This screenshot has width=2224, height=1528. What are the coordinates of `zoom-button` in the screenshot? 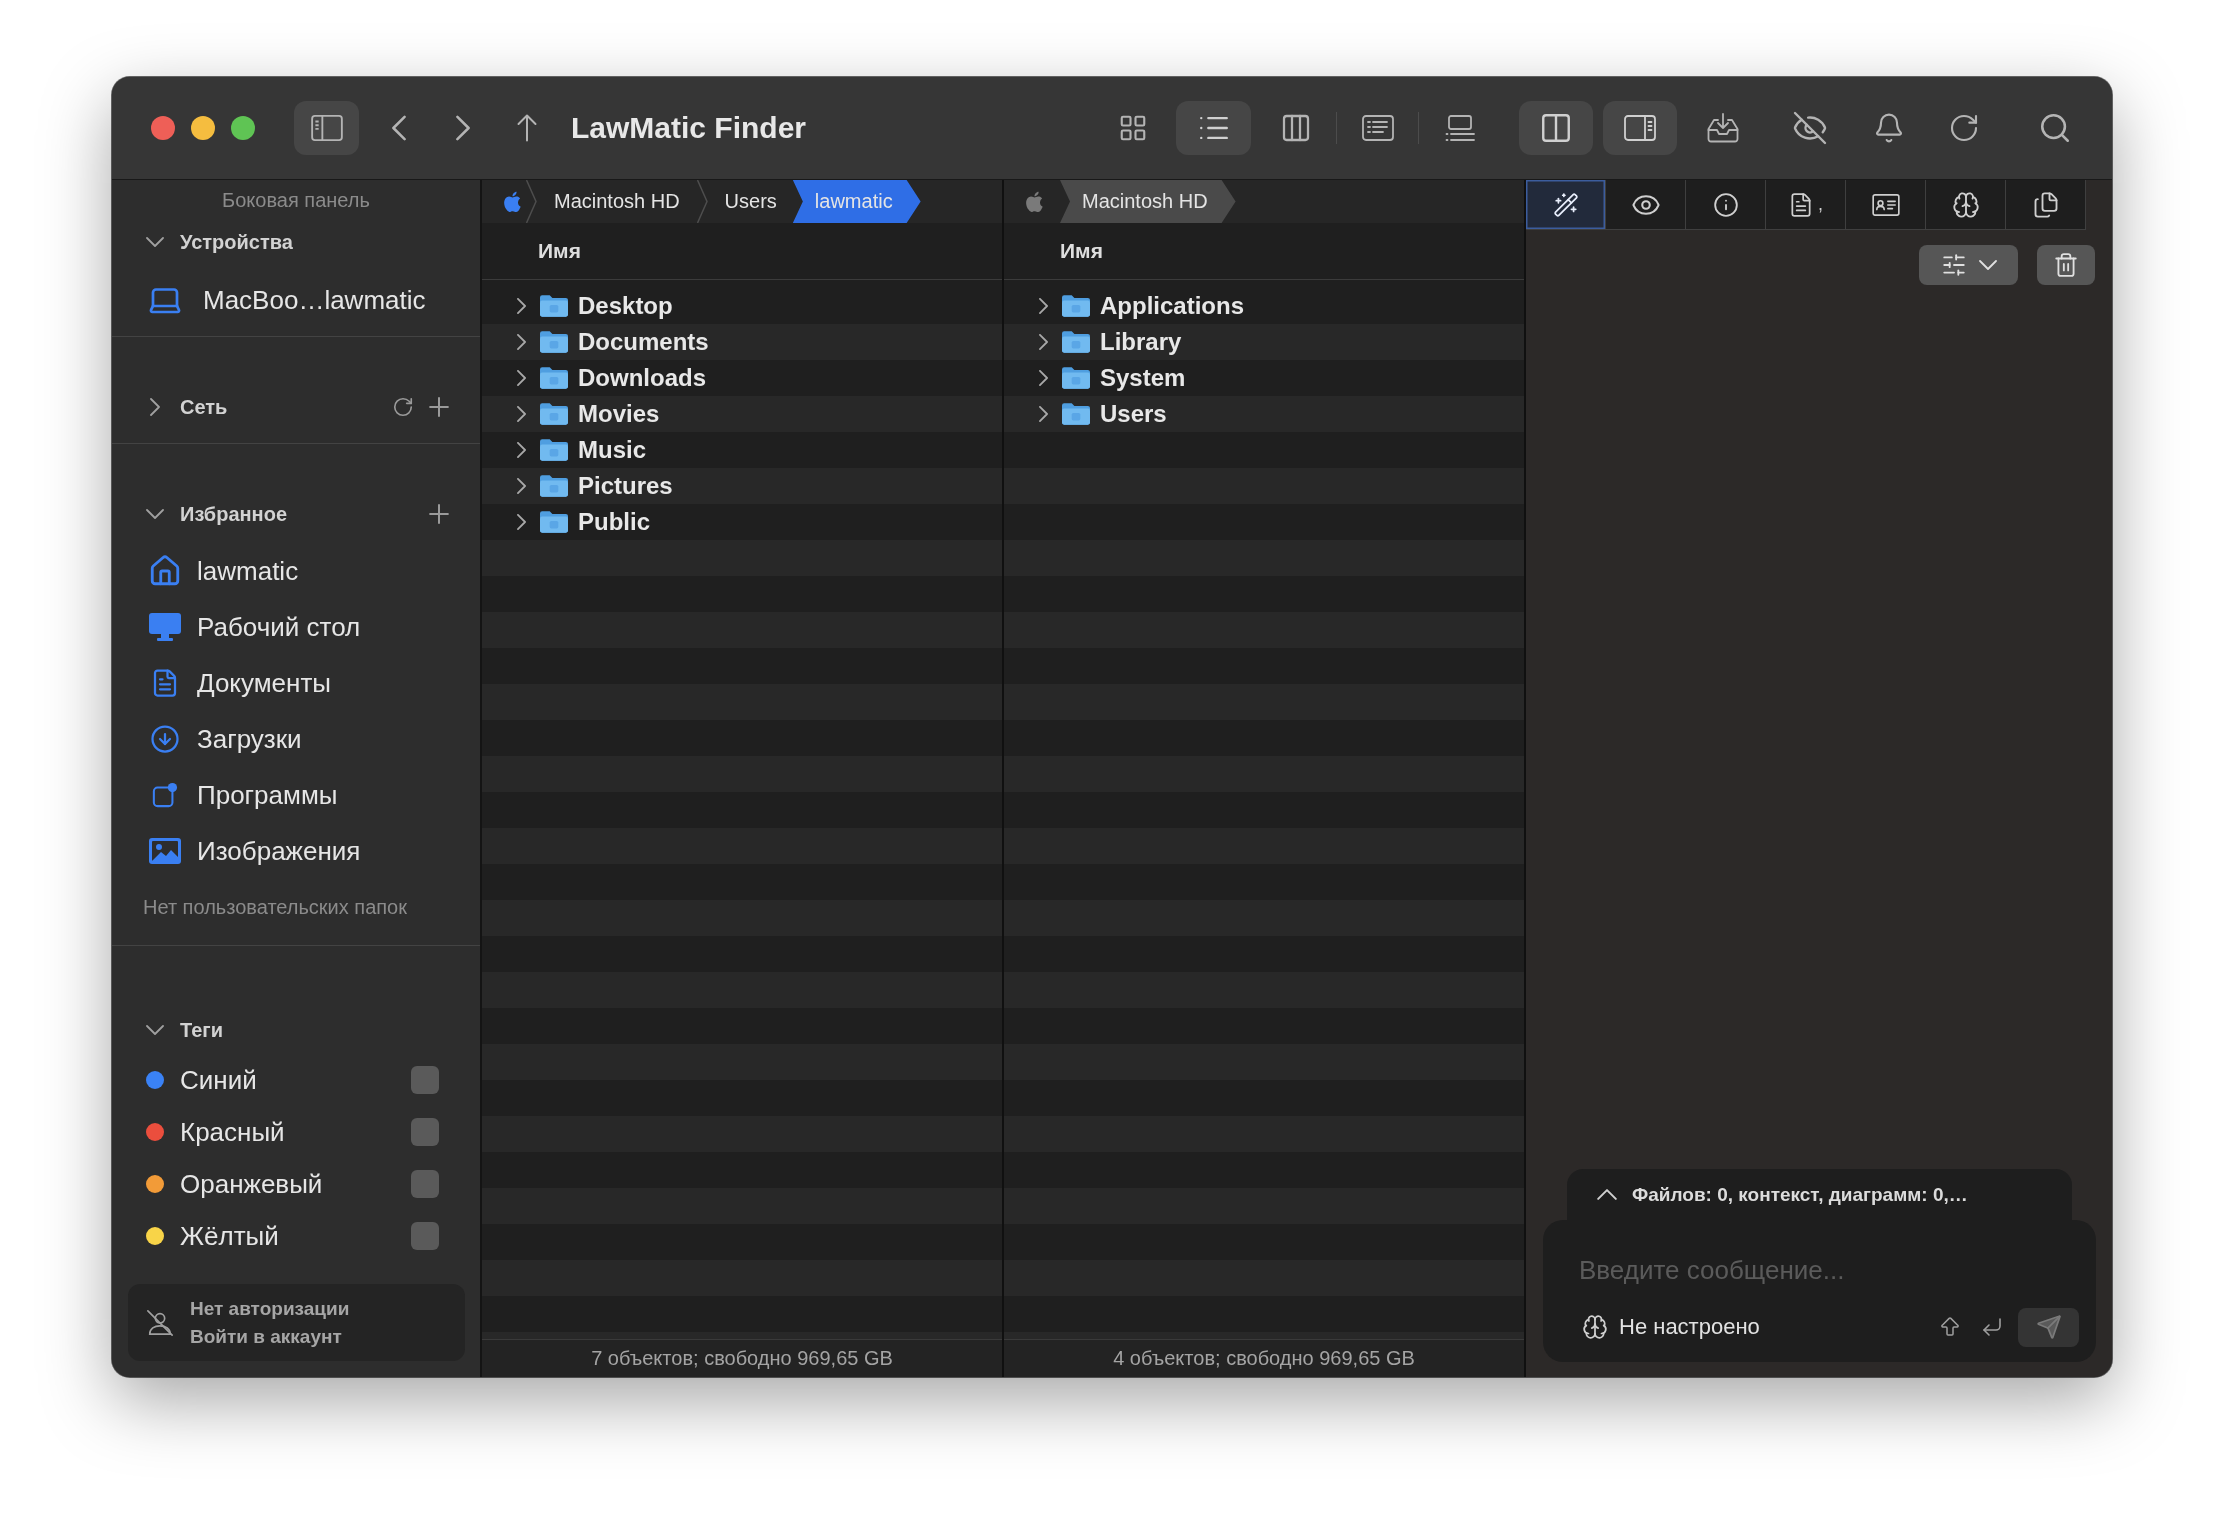 It's located at (243, 128).